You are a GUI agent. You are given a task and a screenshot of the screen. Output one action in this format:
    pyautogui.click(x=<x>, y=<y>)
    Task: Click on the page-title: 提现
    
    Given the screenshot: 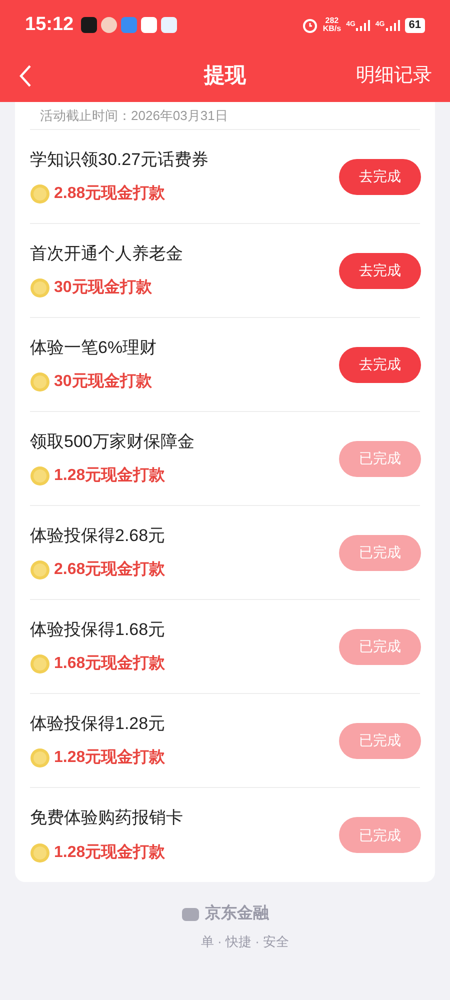 What is the action you would take?
    pyautogui.click(x=225, y=76)
    